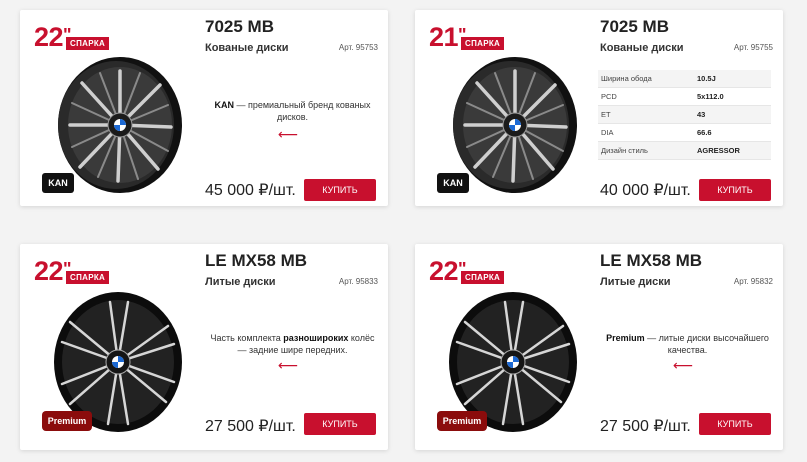 Image resolution: width=807 pixels, height=462 pixels. I want to click on table-row: Дизайн стиль AGRESSOR, so click(684, 150).